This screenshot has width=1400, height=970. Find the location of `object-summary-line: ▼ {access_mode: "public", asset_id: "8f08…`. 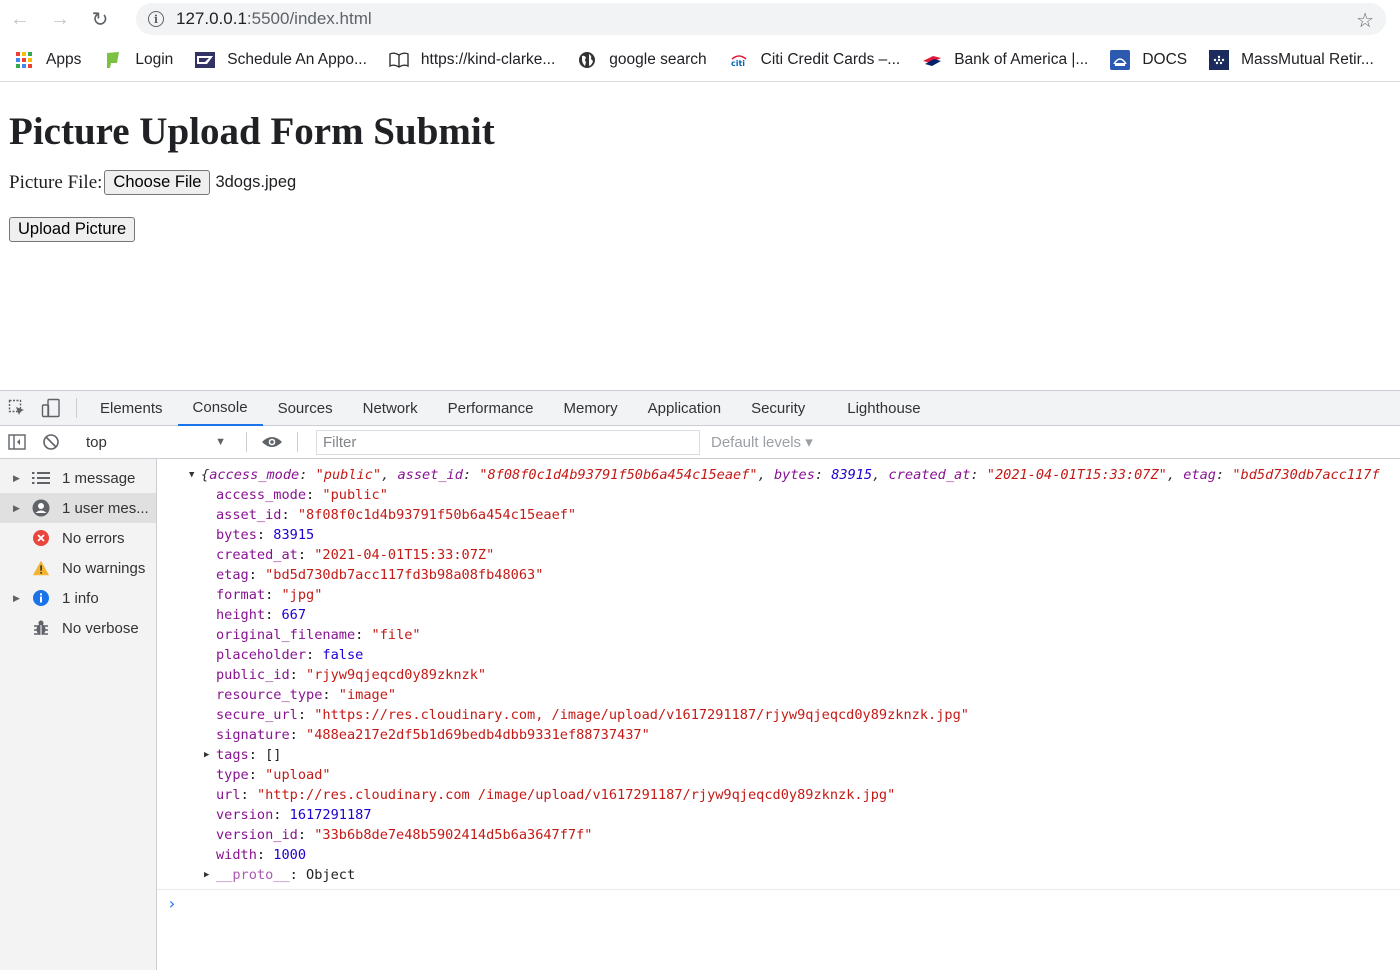

object-summary-line: ▼ {access_mode: "public", asset_id: "8f08… is located at coordinates (778, 475).